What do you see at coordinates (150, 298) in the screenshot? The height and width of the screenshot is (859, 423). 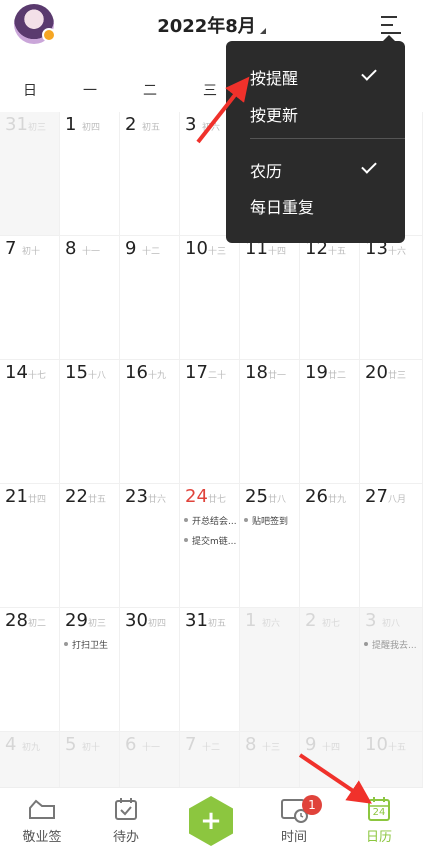 I see `calendar-day-cell: 9 十二` at bounding box center [150, 298].